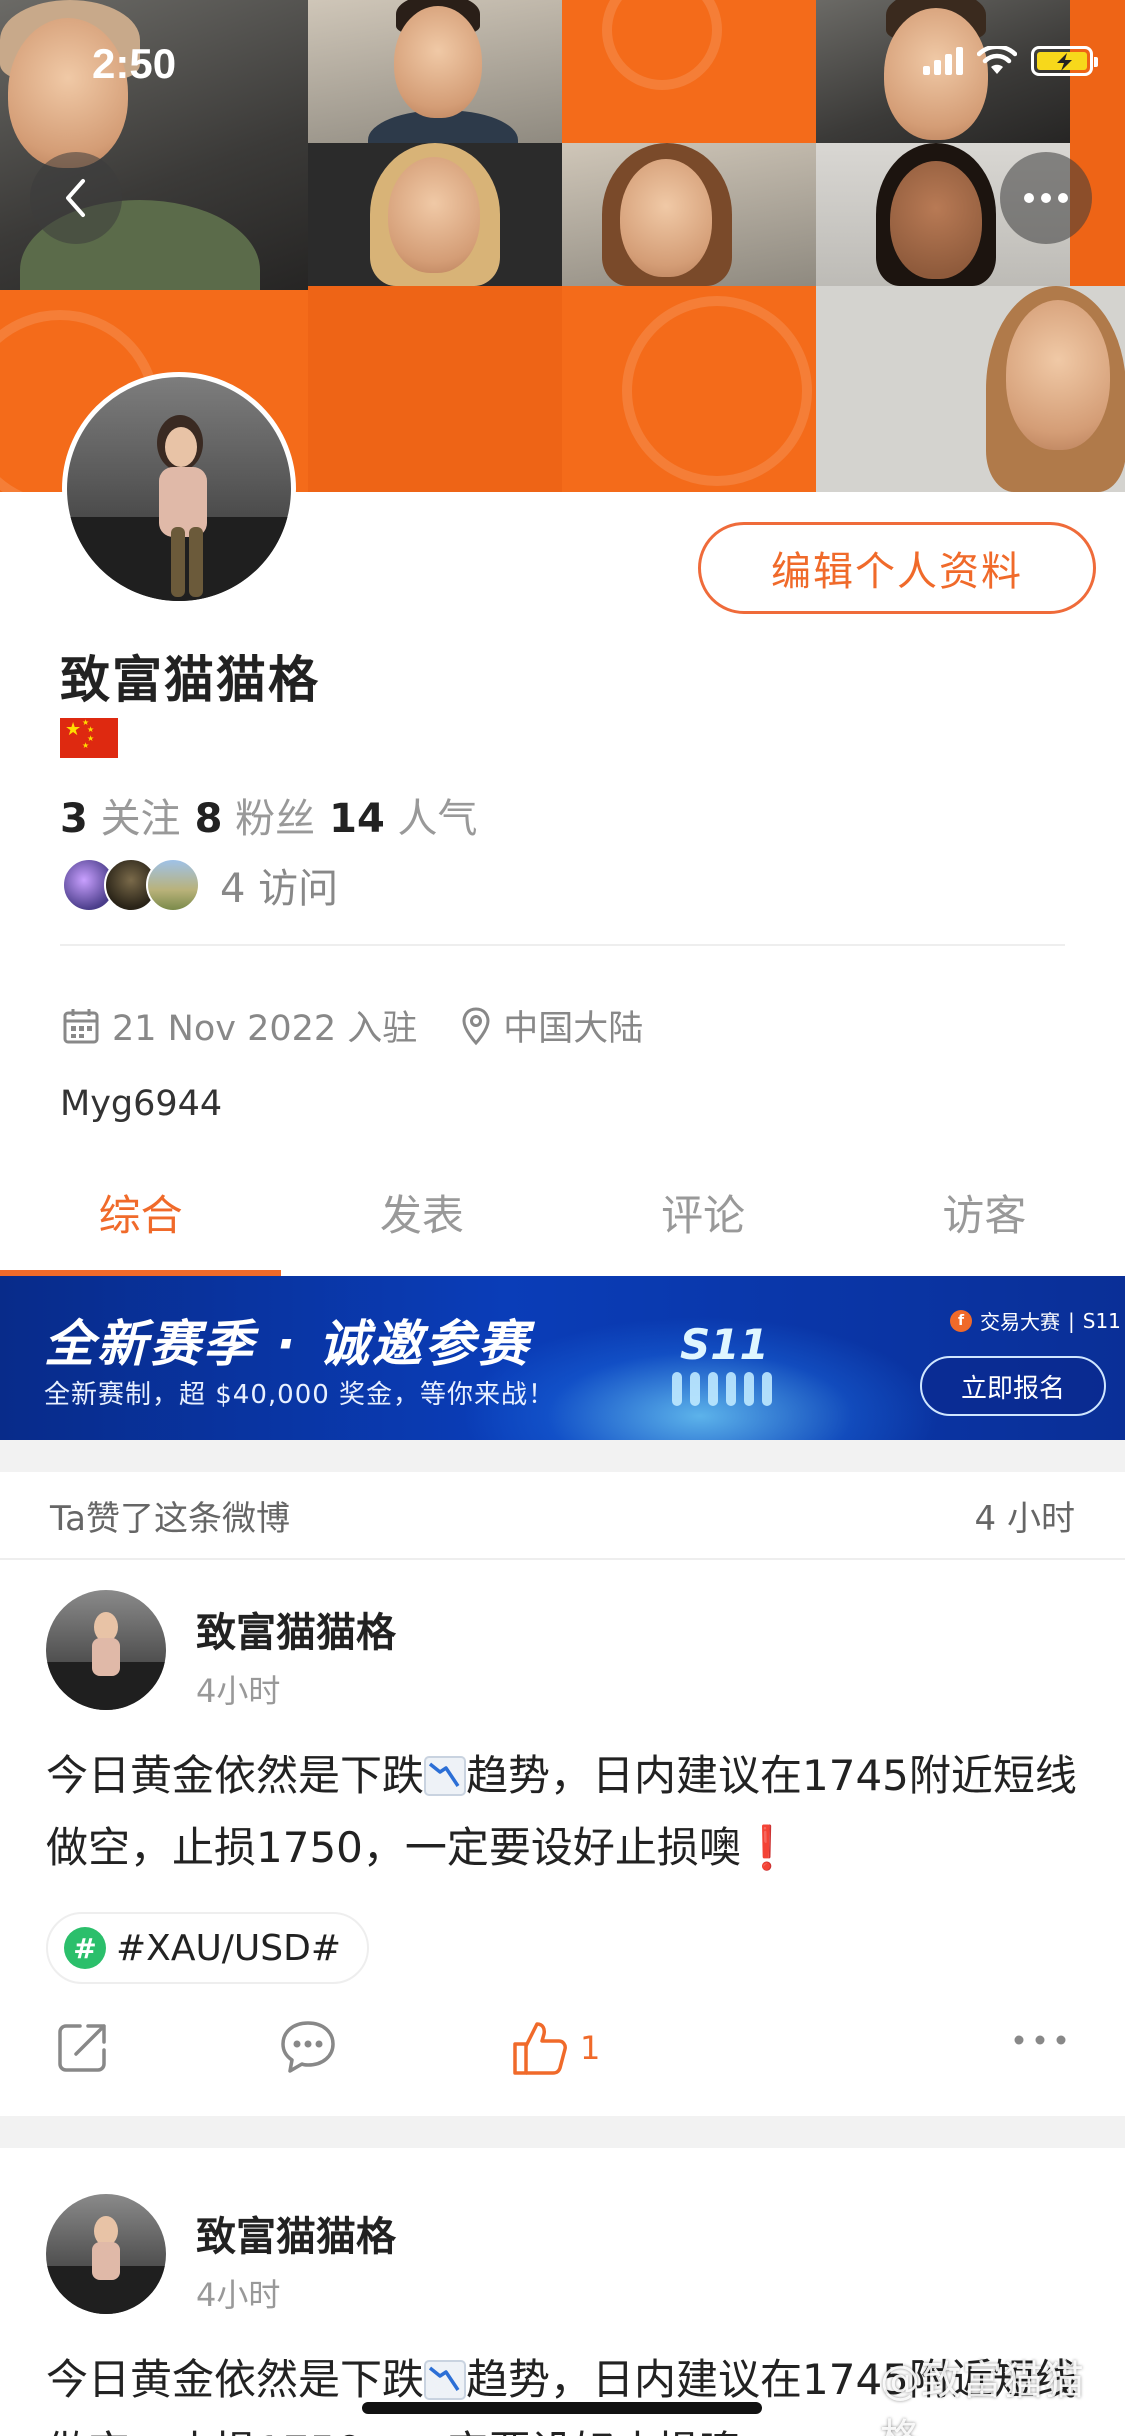  I want to click on profile-stats: 3 关注 8 粉丝 14 人气, so click(269, 815).